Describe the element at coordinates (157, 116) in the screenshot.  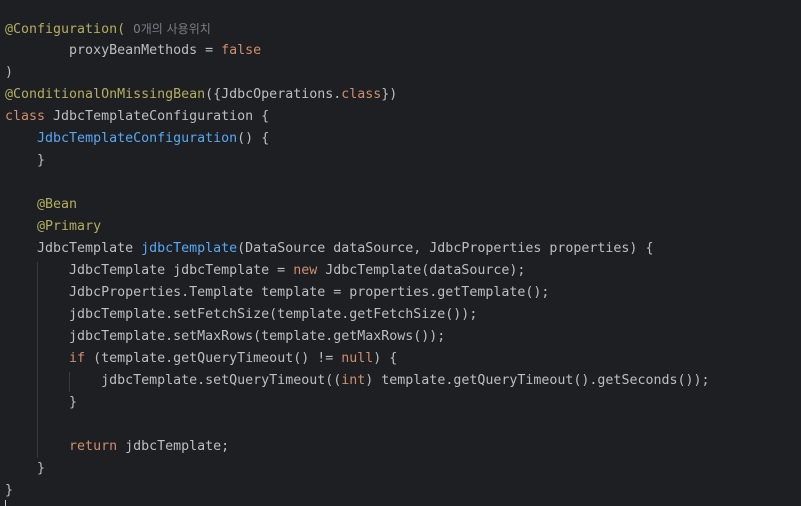
I see `class-declaration: JdbcTemplateConfiguration {` at that location.